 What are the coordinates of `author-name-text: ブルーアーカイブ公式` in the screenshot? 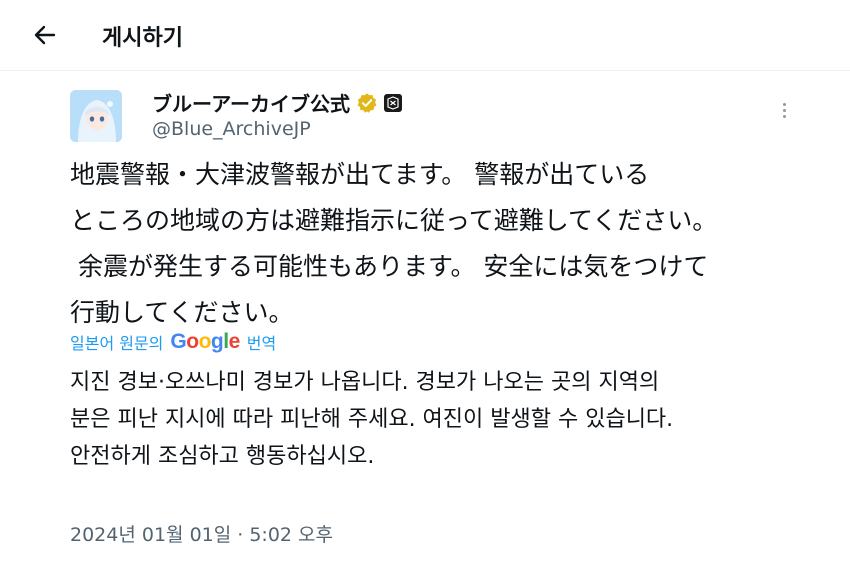 It's located at (251, 104).